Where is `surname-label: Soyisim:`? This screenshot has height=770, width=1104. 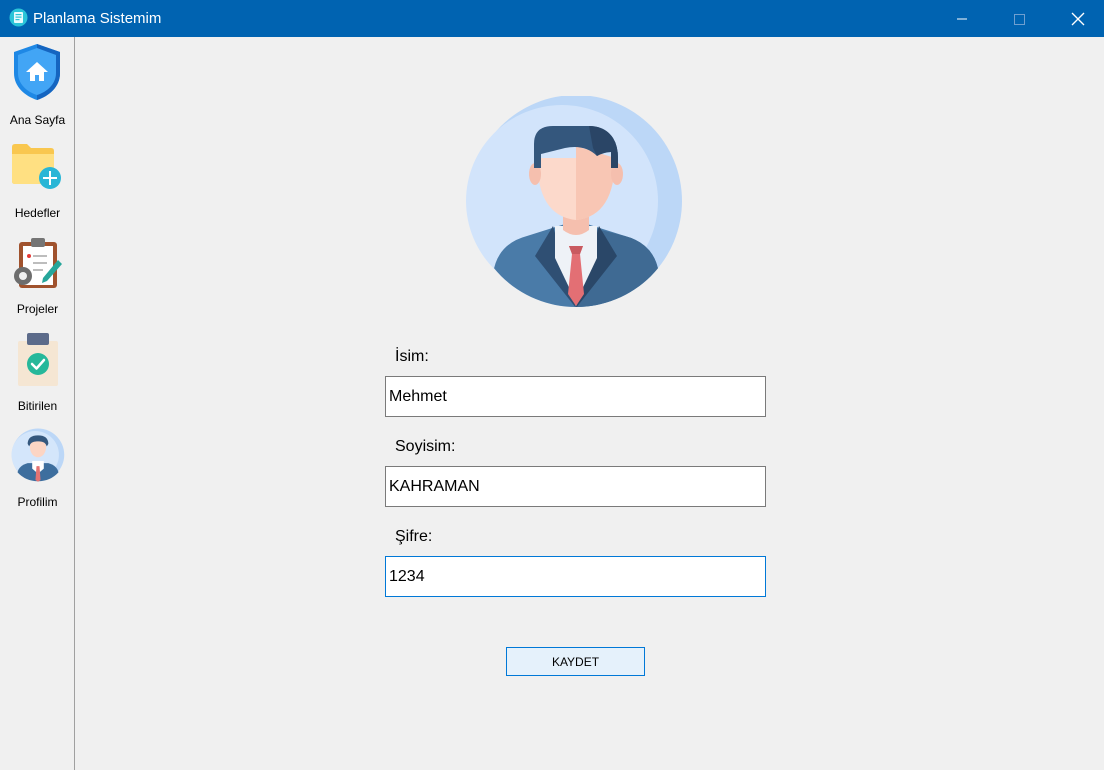
surname-label: Soyisim: is located at coordinates (425, 446).